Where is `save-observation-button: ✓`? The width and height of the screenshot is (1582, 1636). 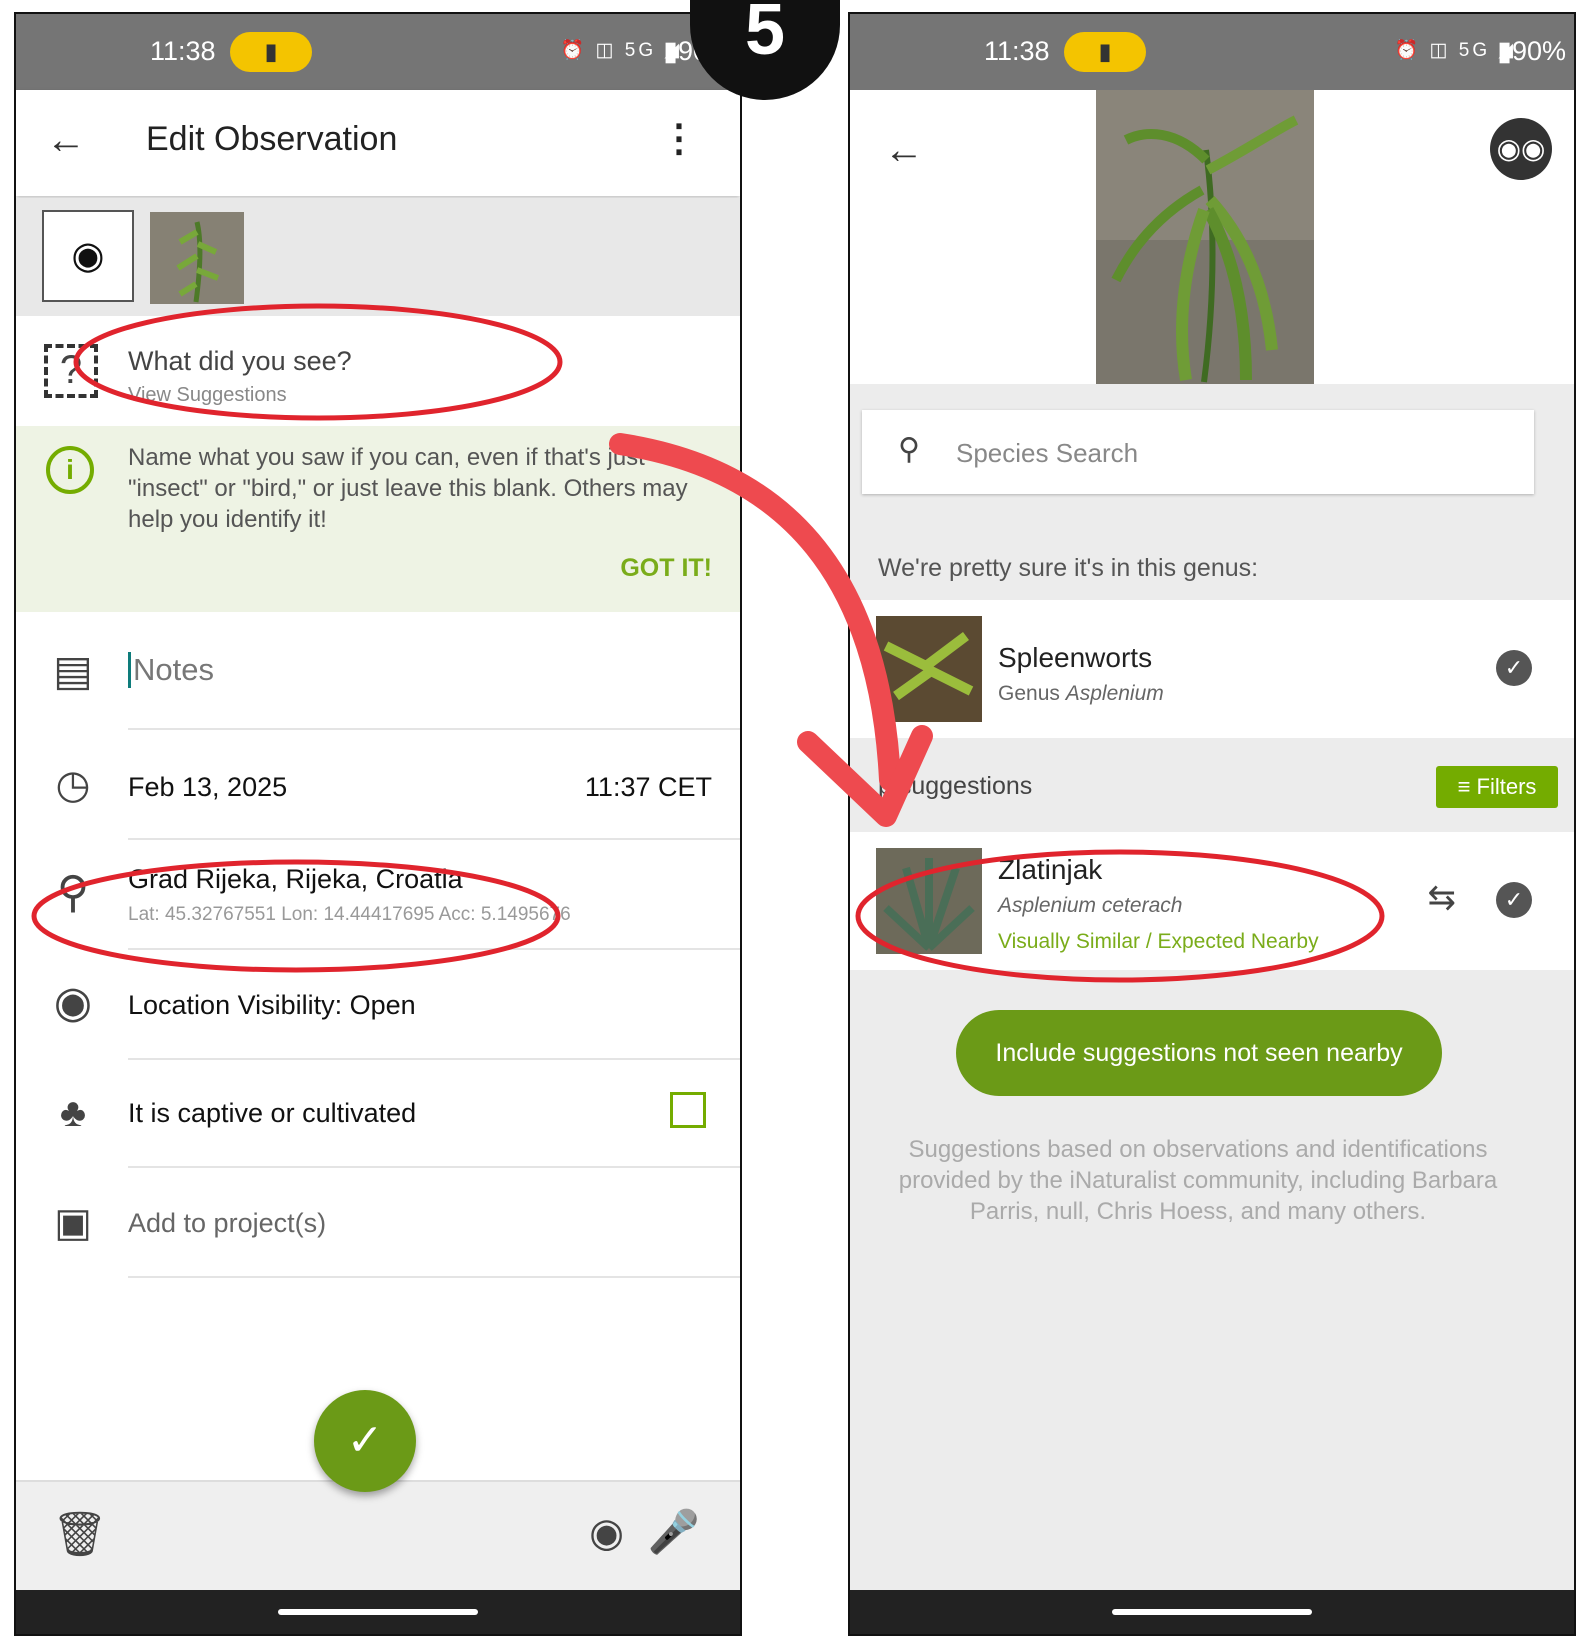 save-observation-button: ✓ is located at coordinates (365, 1441).